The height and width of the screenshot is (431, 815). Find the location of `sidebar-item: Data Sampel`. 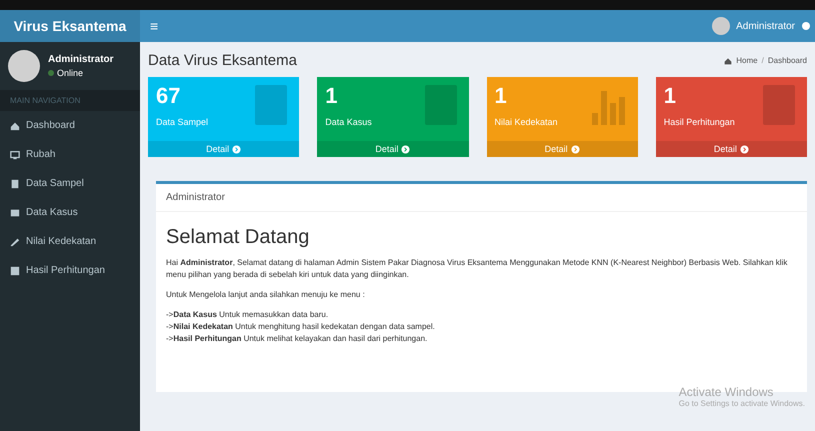

sidebar-item: Data Sampel is located at coordinates (55, 183).